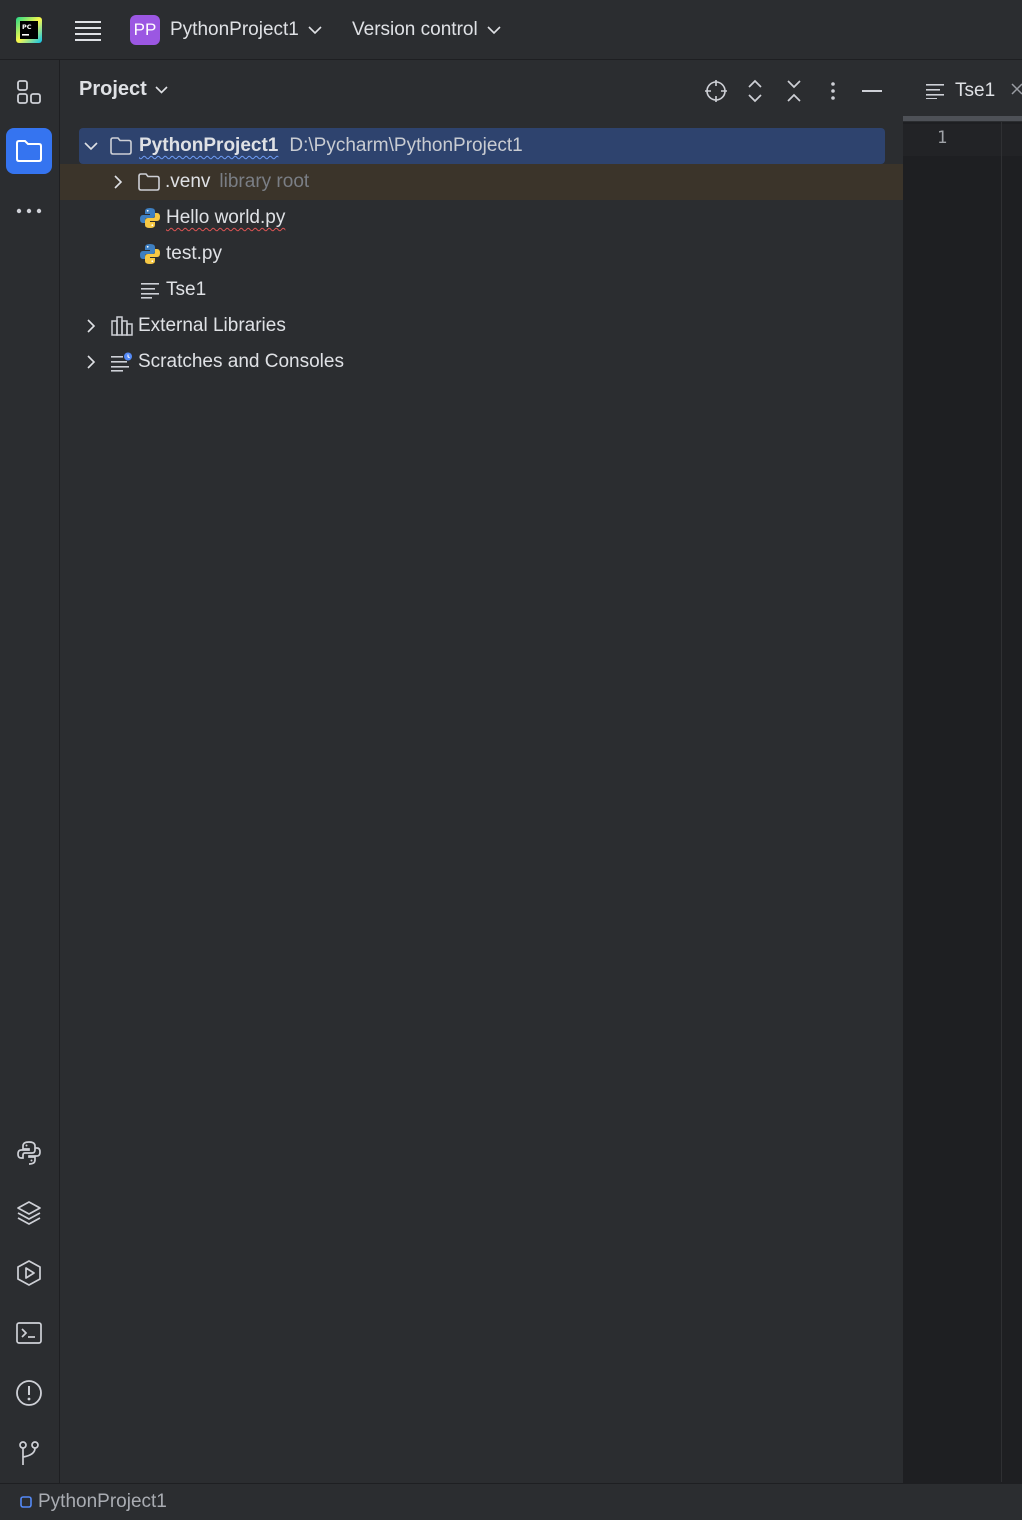 The height and width of the screenshot is (1520, 1022). What do you see at coordinates (1001, 802) in the screenshot?
I see `gutter-divider` at bounding box center [1001, 802].